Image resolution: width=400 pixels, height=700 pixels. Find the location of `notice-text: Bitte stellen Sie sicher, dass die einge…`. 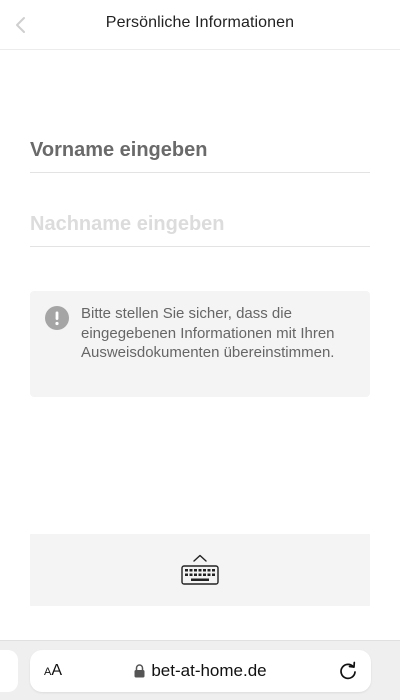

notice-text: Bitte stellen Sie sicher, dass die einge… is located at coordinates (208, 333).